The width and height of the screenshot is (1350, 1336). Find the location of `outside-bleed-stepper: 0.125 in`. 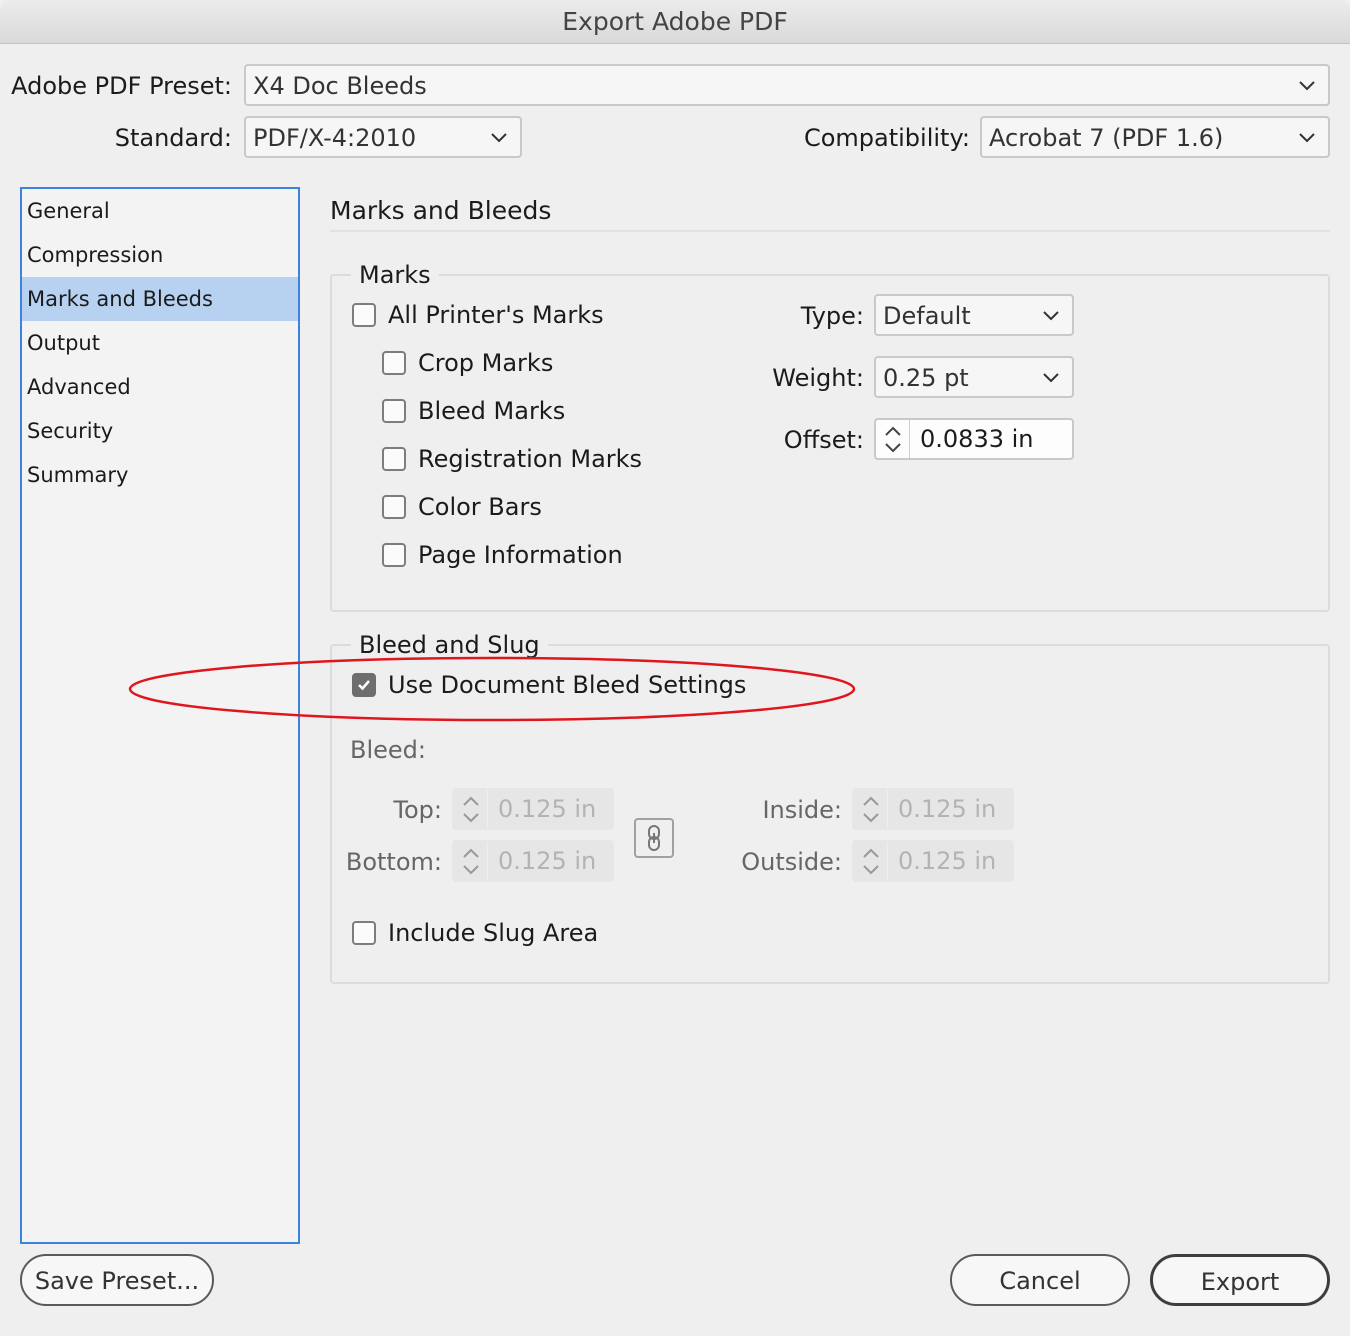

outside-bleed-stepper: 0.125 in is located at coordinates (933, 861).